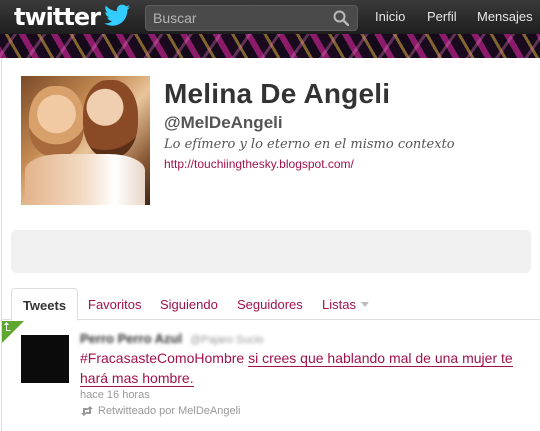 The width and height of the screenshot is (540, 431). Describe the element at coordinates (162, 358) in the screenshot. I see `tweet-hashtag-link: #FracasasteComoHombre` at that location.